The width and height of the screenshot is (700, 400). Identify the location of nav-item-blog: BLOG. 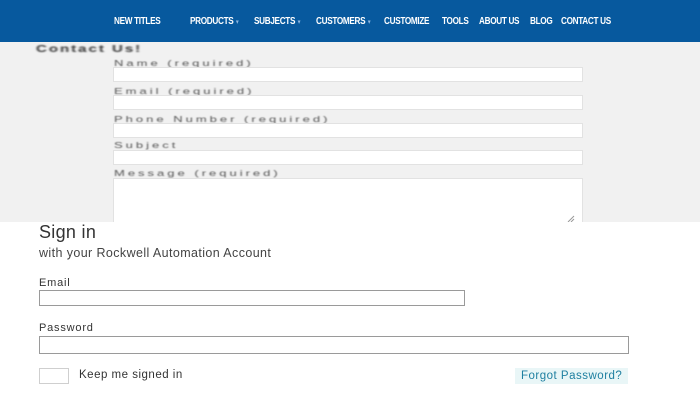
(541, 21).